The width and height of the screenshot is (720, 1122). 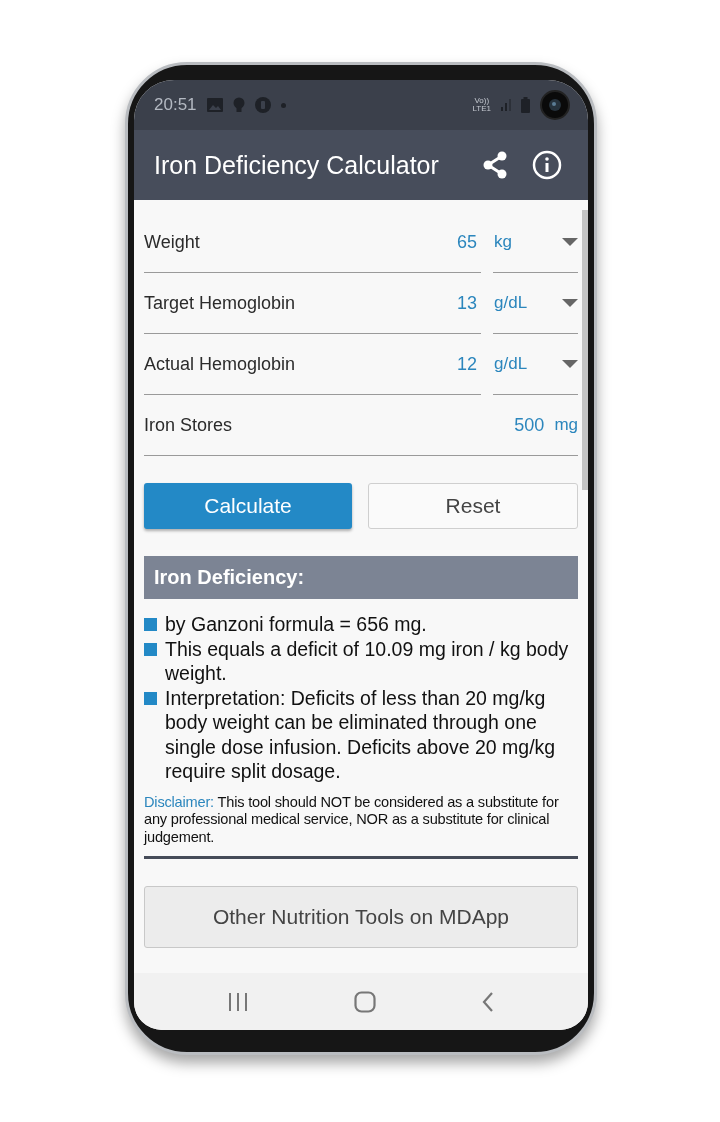 I want to click on value-input: 12, so click(x=462, y=364).